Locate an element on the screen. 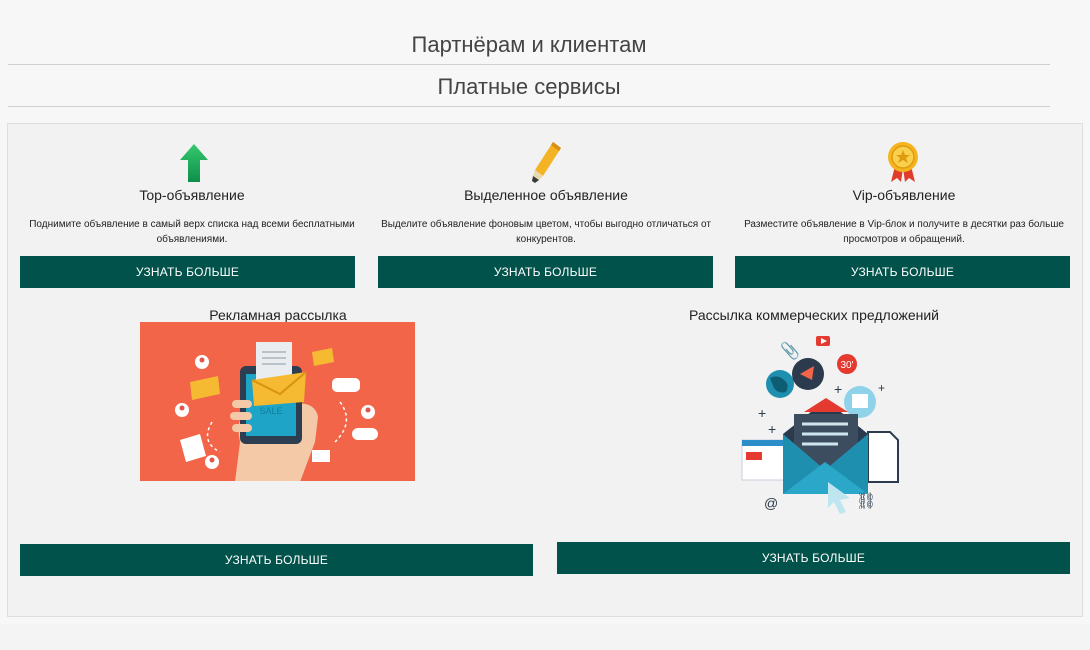  page-bottom-area is located at coordinates (545, 637).